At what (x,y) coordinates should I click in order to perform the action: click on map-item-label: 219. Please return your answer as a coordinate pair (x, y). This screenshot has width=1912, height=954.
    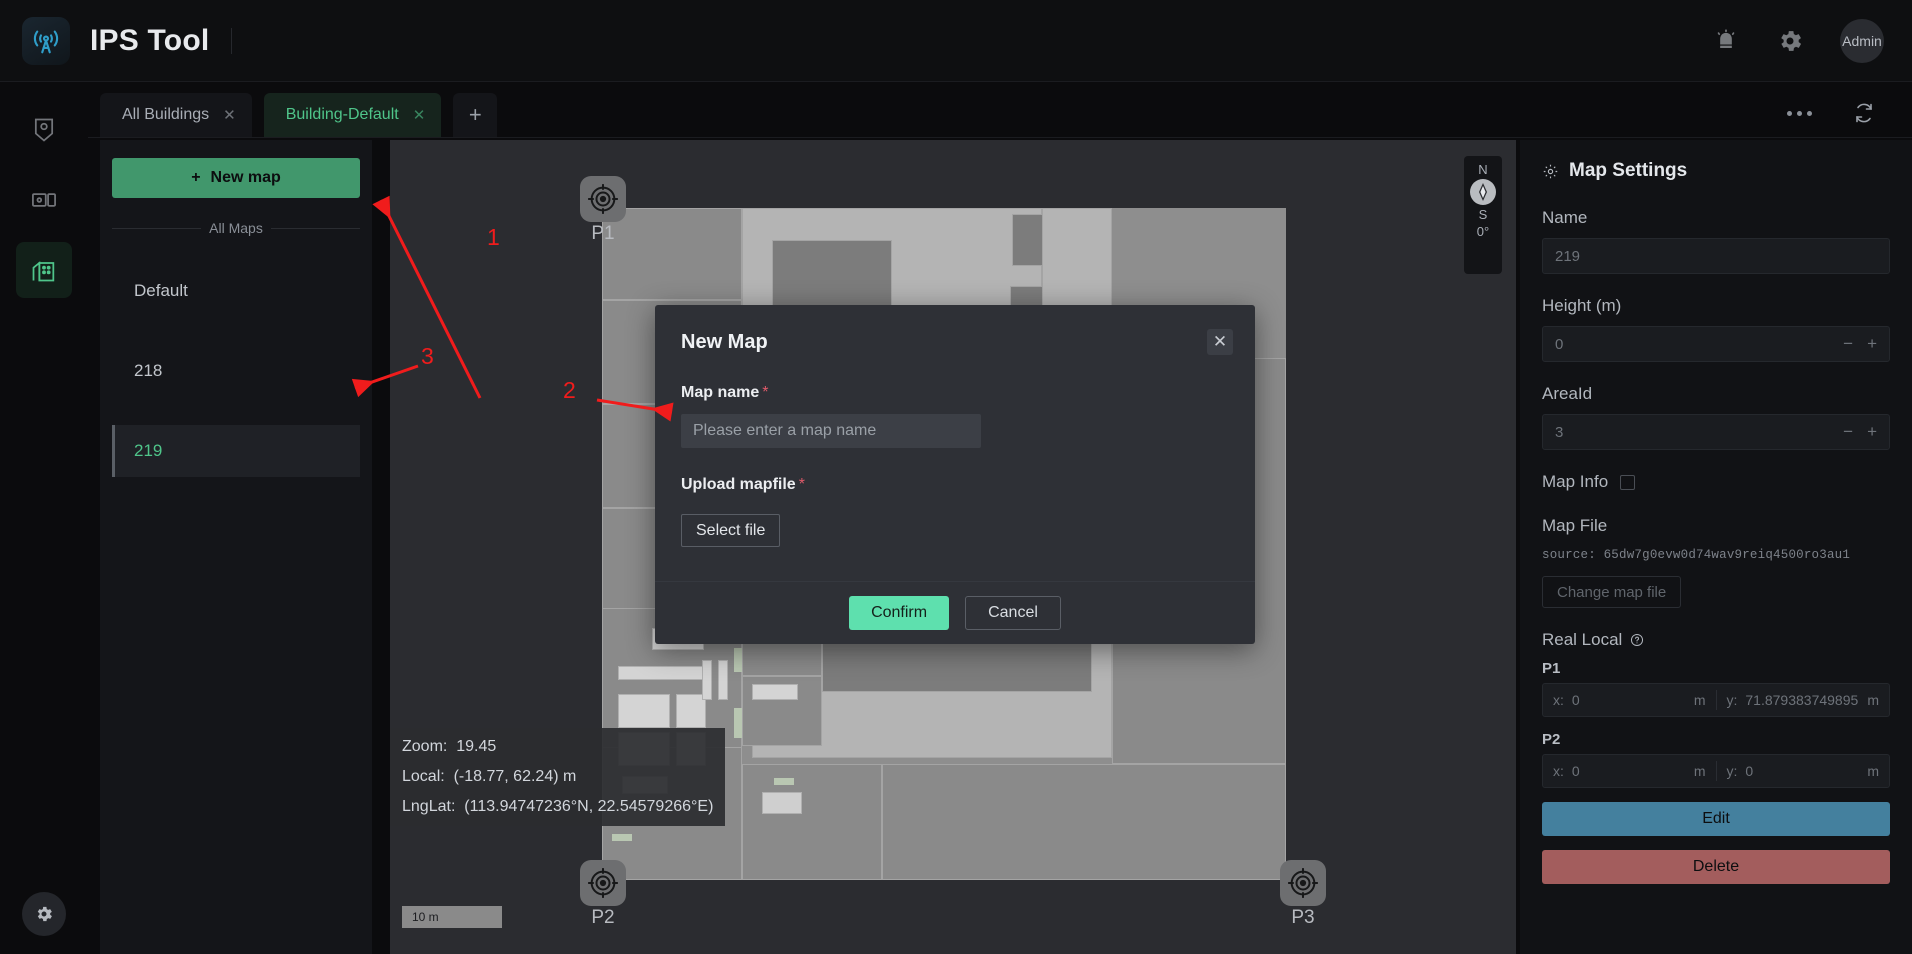
    Looking at the image, I should click on (148, 450).